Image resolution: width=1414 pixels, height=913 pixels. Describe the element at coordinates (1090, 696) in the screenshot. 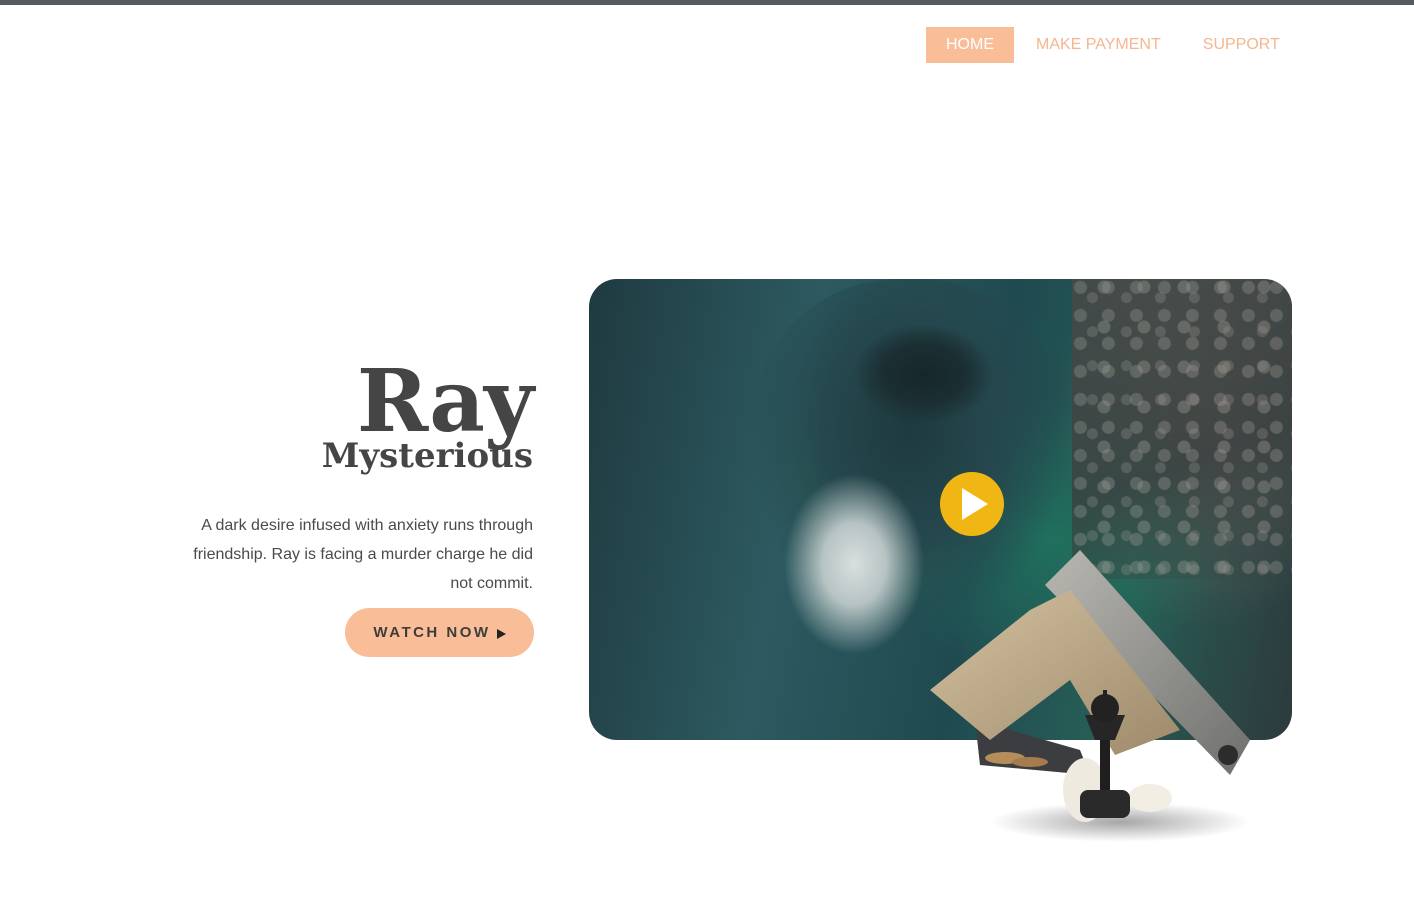

I see `pistol-and-chess-pieces-image` at that location.